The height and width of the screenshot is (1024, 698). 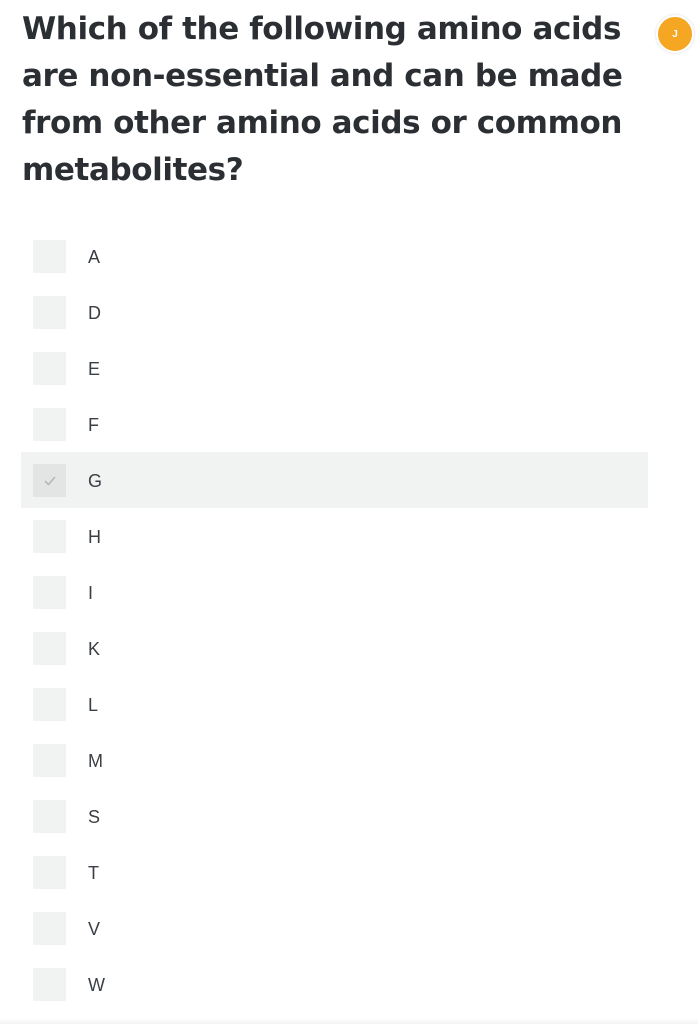 I want to click on user-avatar: J, so click(x=675, y=34).